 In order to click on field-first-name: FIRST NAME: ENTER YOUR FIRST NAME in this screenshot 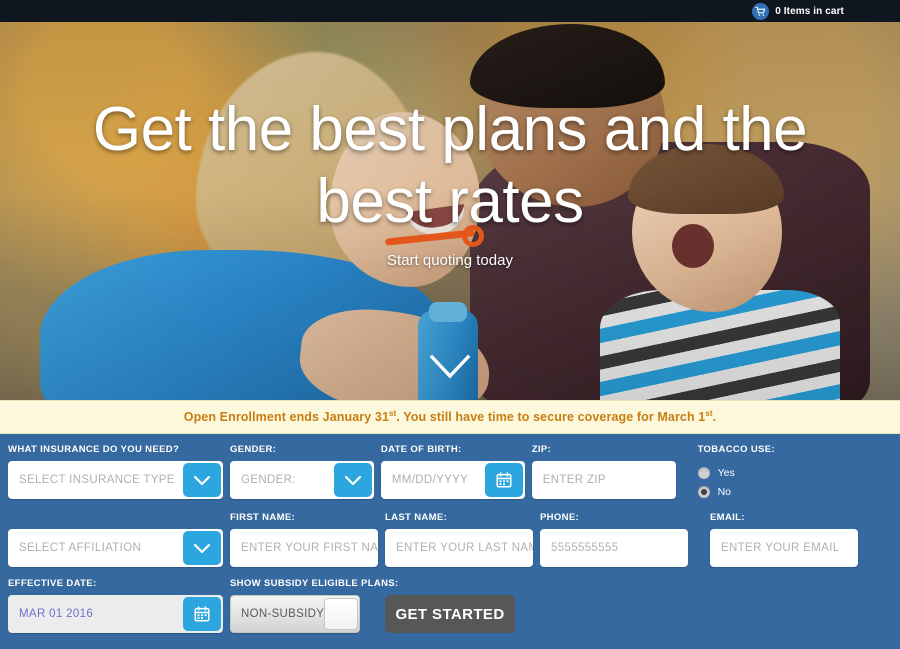, I will do `click(304, 539)`.